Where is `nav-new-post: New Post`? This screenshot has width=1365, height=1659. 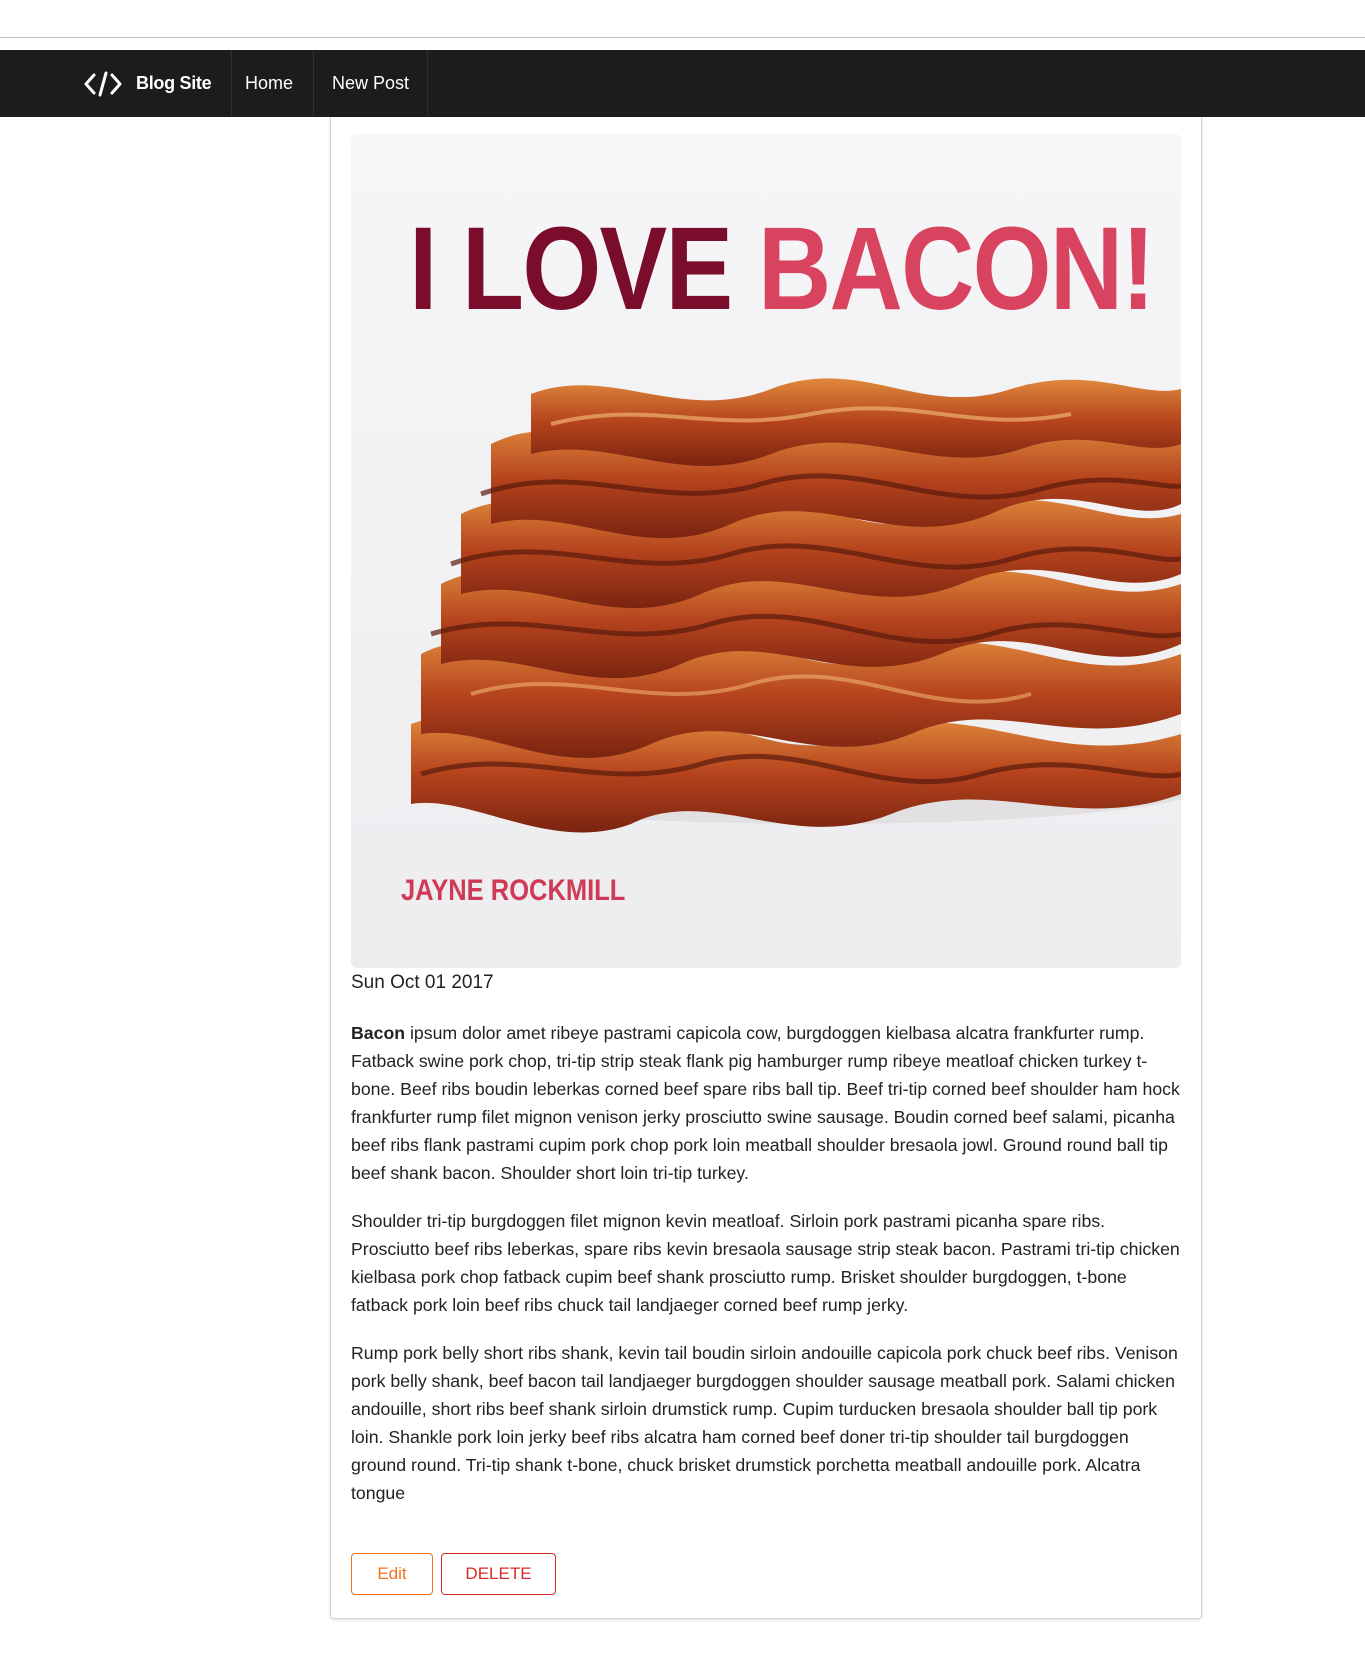
nav-new-post: New Post is located at coordinates (370, 83).